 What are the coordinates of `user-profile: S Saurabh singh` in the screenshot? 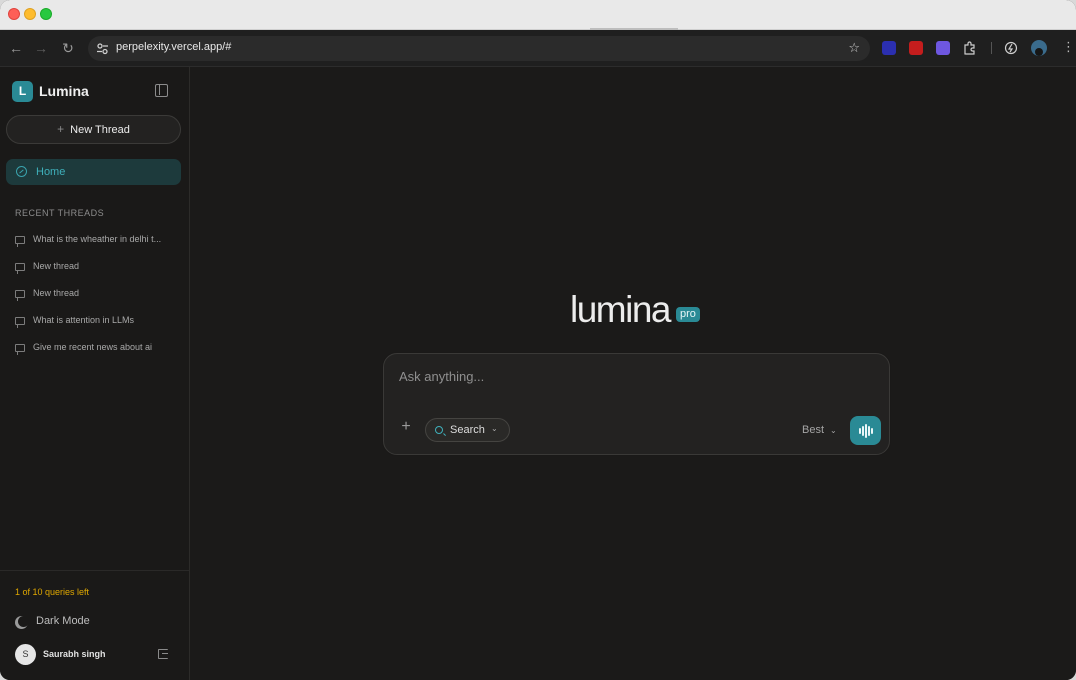 It's located at (95, 655).